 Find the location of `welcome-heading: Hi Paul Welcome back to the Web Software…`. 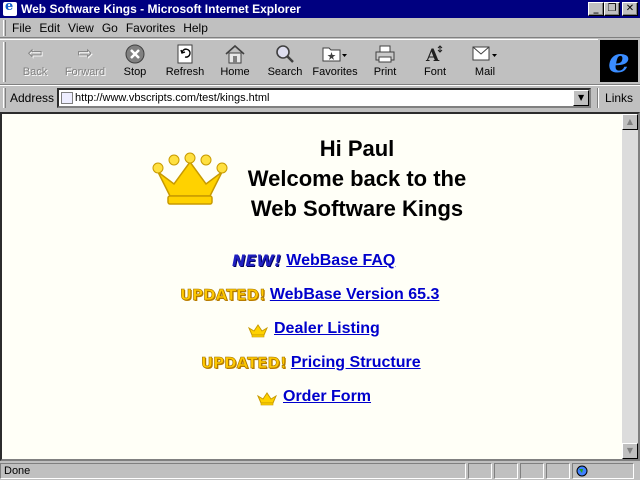

welcome-heading: Hi Paul Welcome back to the Web Software… is located at coordinates (357, 179).